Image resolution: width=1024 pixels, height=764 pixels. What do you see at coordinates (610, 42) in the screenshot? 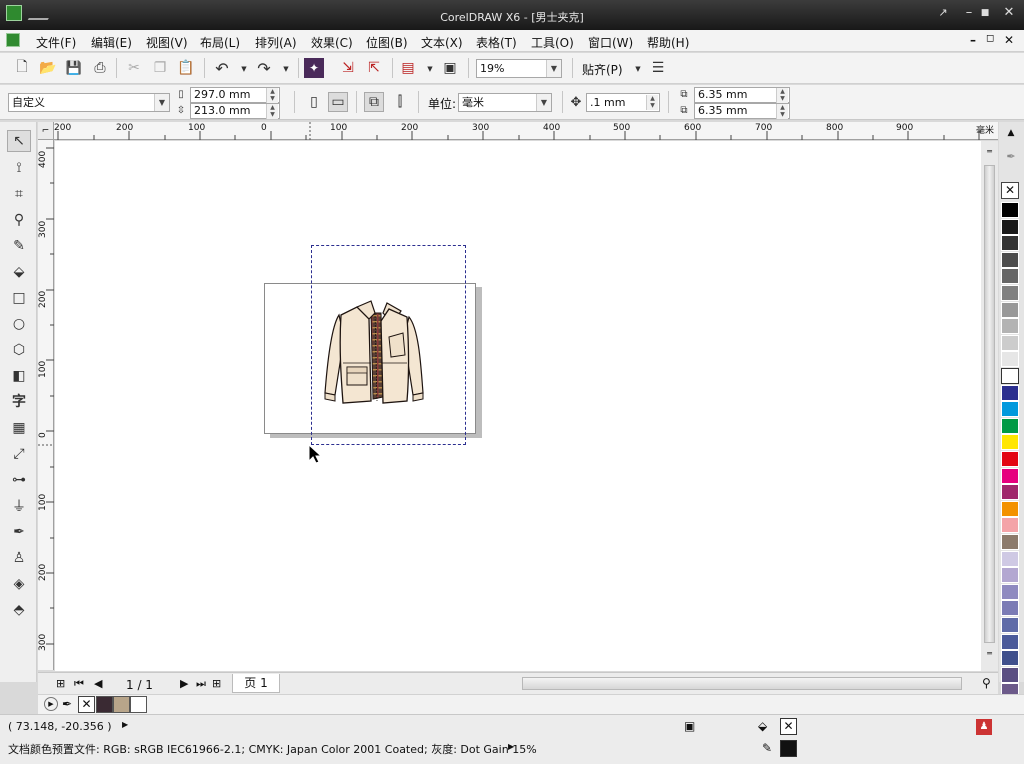
I see `menu-window: 窗口(W)` at bounding box center [610, 42].